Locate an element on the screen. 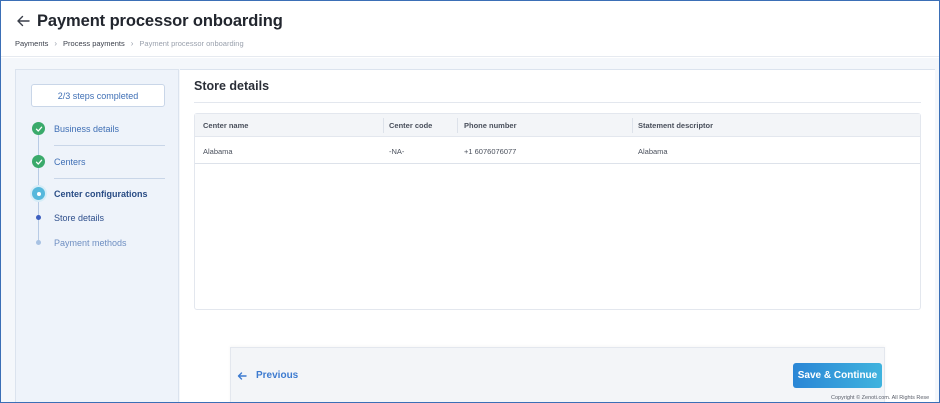 This screenshot has width=940, height=403. step-label: Centers is located at coordinates (70, 161).